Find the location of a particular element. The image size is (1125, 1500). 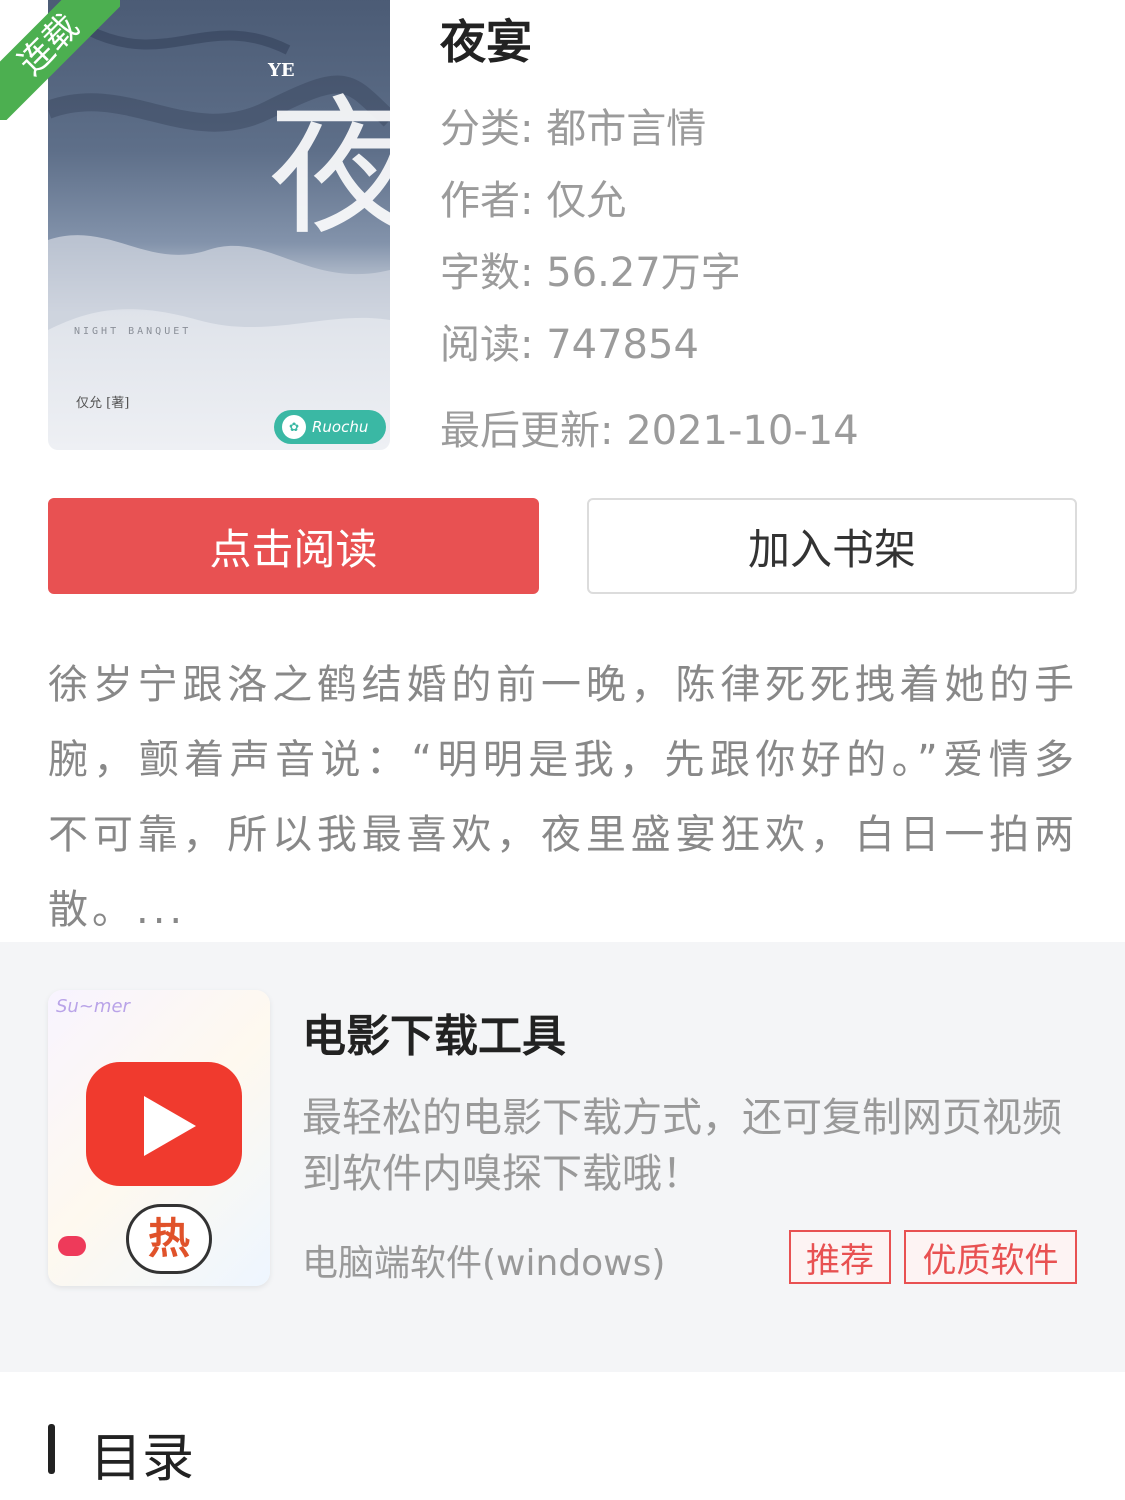

play-icon is located at coordinates (164, 1124).